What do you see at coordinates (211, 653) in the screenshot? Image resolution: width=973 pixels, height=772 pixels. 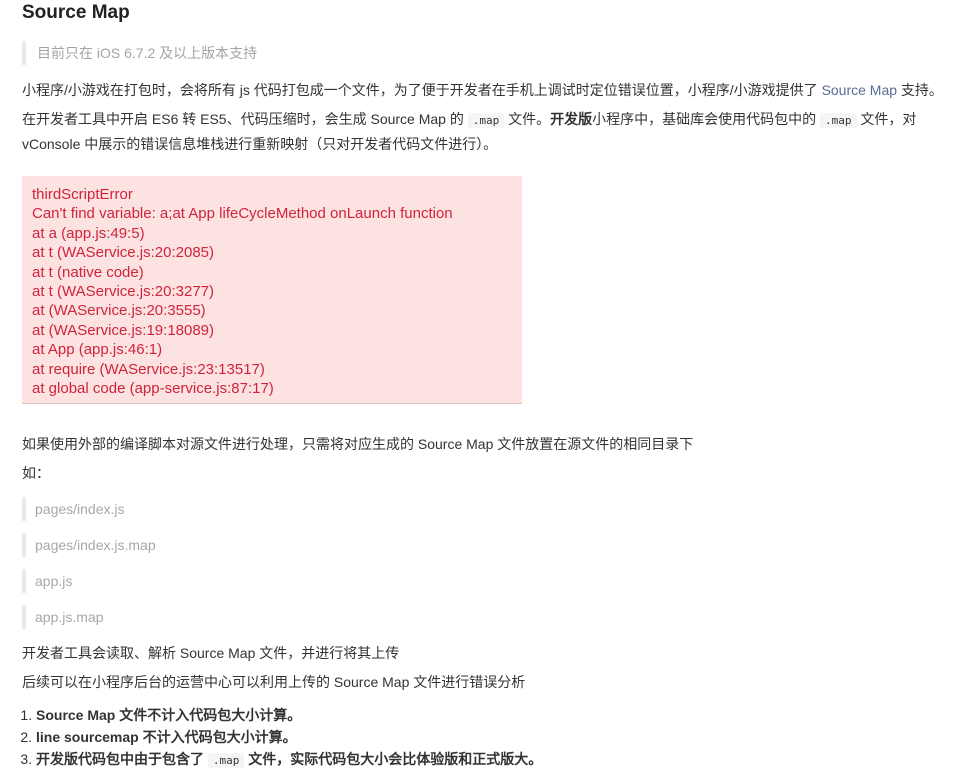 I see `upload-note: 开发者工具会读取、解析 Source Map 文件，并进行将其上传` at bounding box center [211, 653].